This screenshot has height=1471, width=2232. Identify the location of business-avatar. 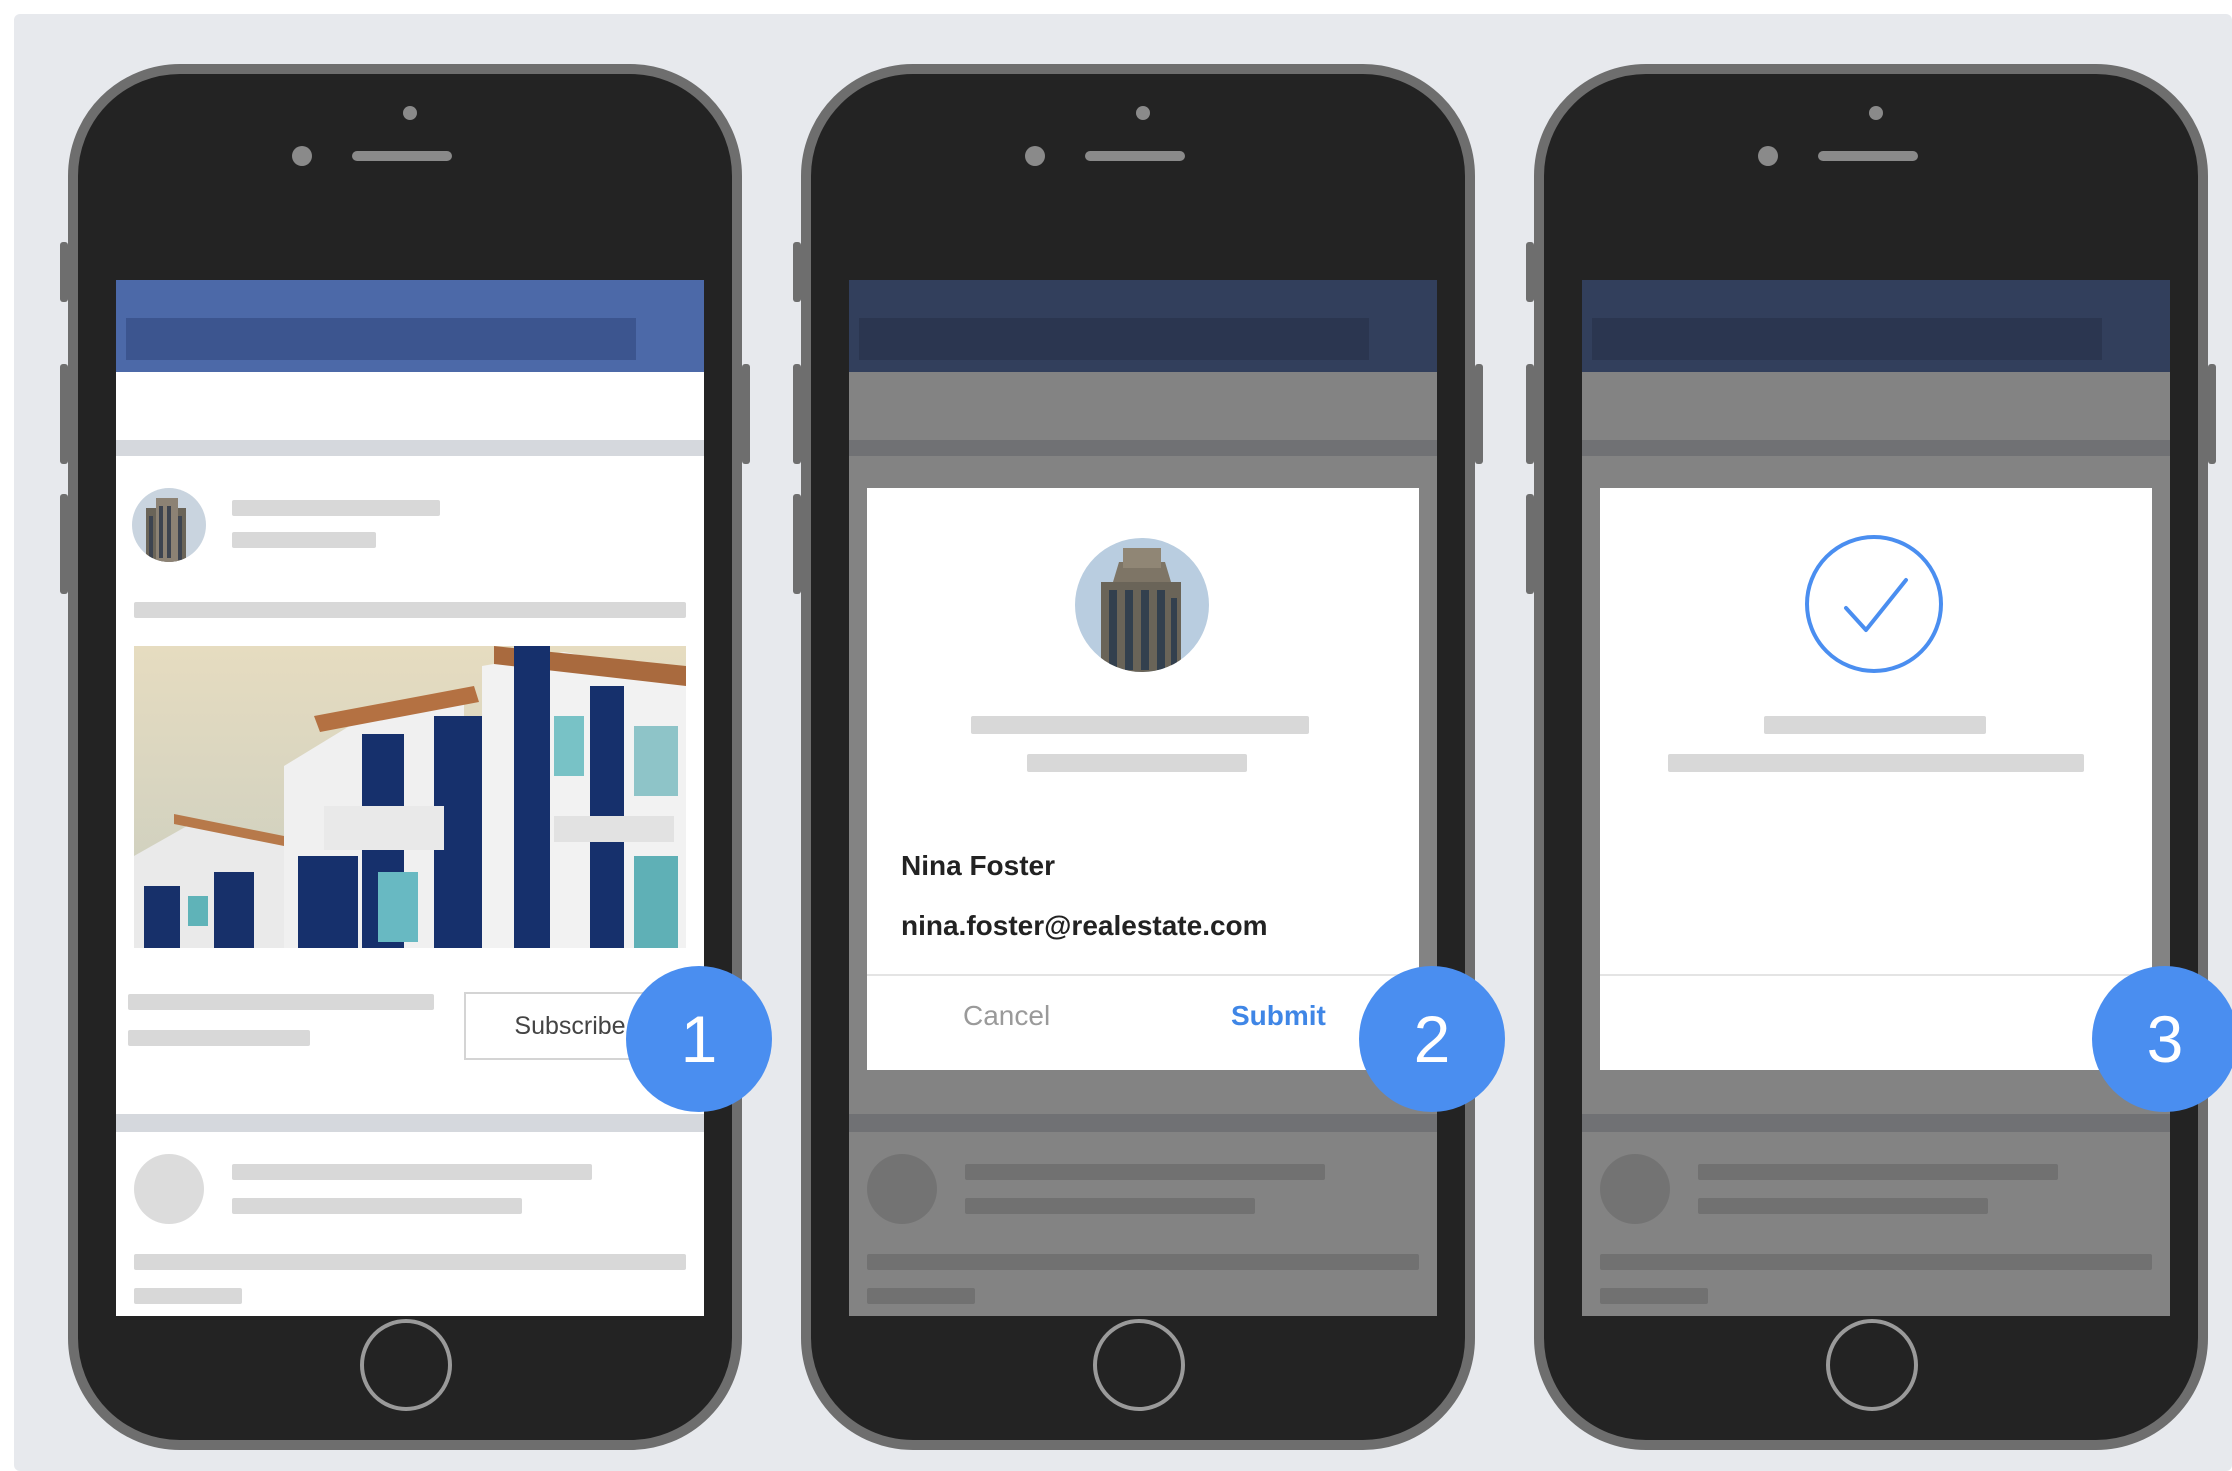
(1142, 605).